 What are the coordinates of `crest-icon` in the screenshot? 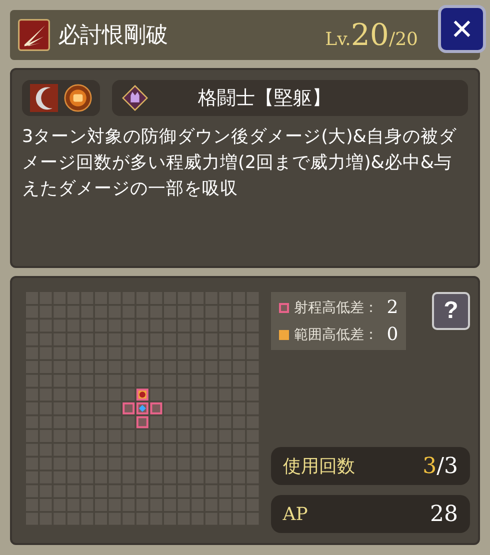 It's located at (135, 98).